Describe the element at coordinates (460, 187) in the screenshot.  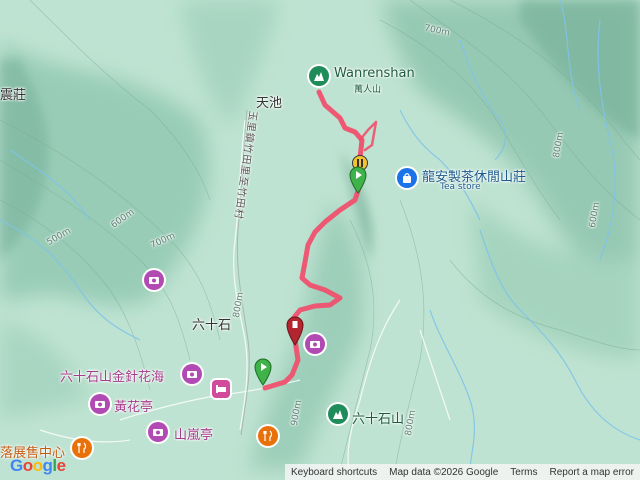
I see `place-label-tea-store: Tea store` at that location.